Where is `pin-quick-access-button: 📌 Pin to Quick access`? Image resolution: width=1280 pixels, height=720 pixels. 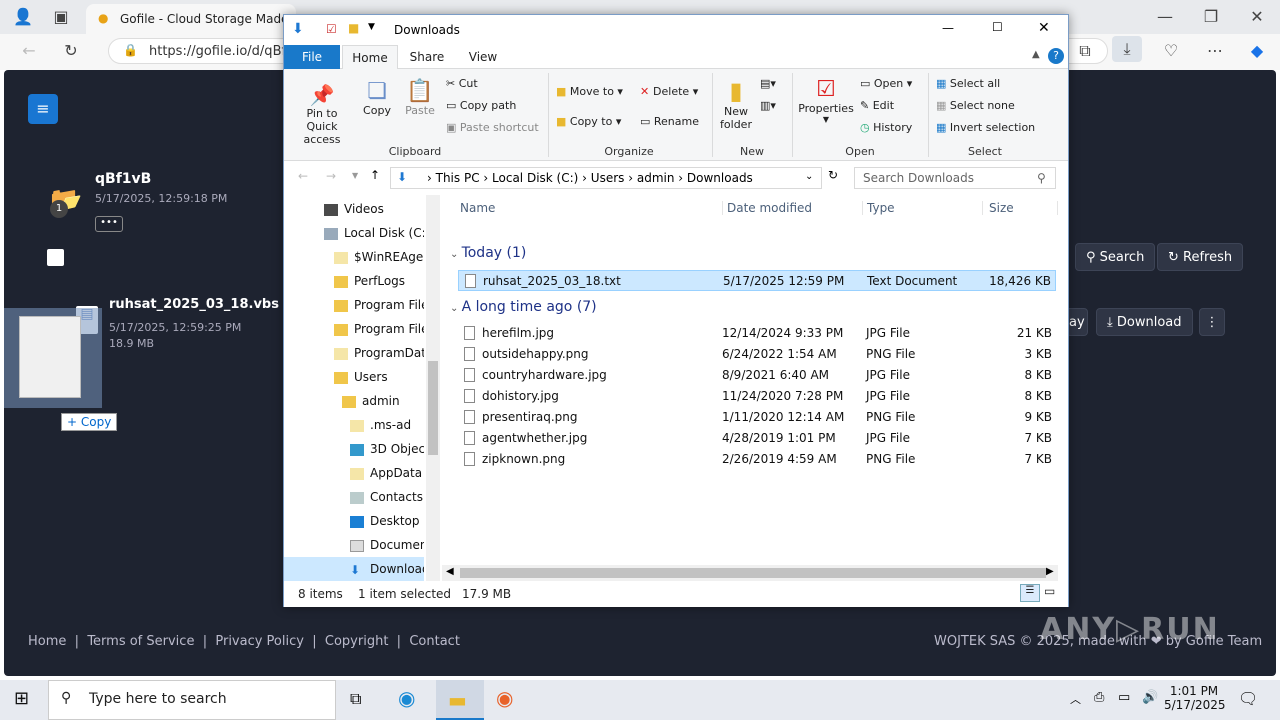 pin-quick-access-button: 📌 Pin to Quick access is located at coordinates (322, 114).